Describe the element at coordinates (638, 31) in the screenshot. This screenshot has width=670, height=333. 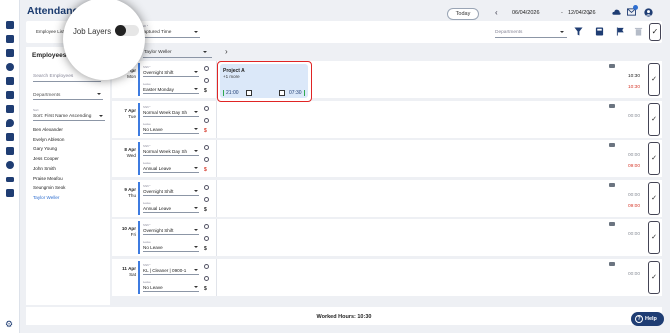
I see `trash-icon` at that location.